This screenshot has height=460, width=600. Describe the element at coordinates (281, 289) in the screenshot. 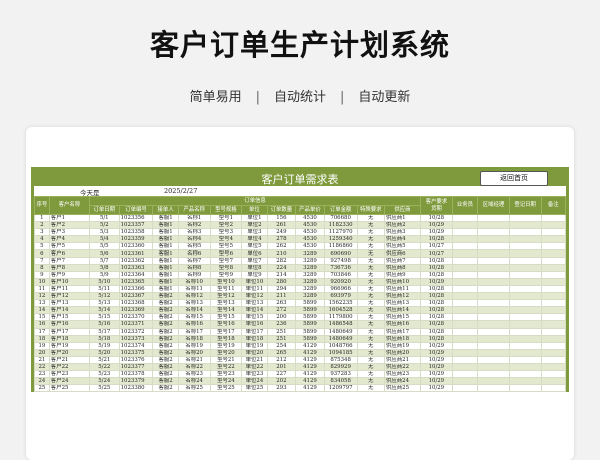

I see `table-cell: 294` at that location.